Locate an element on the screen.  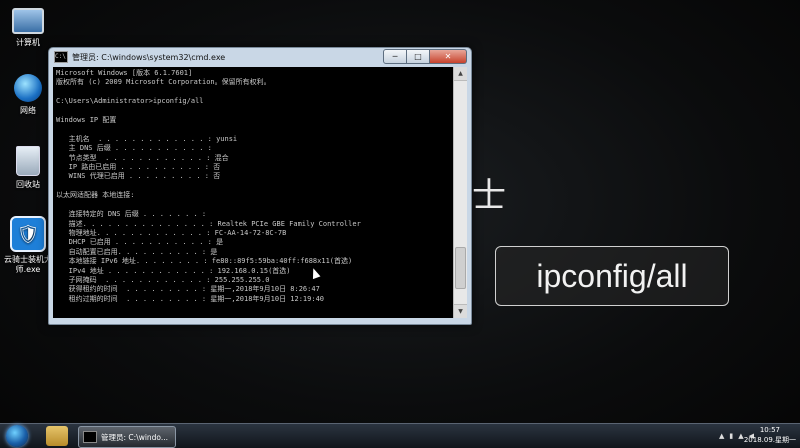
computer-icon is located at coordinates (28, 21).